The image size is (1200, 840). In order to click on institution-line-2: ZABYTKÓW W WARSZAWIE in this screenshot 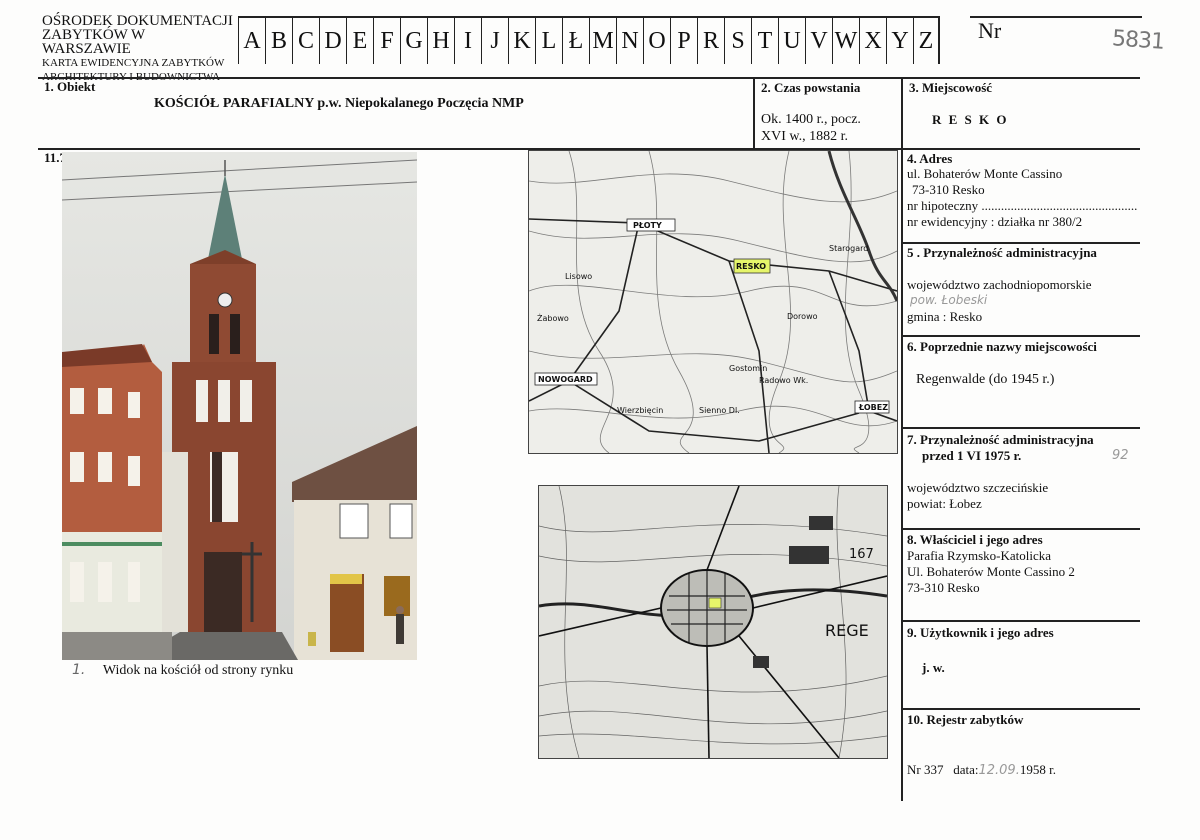, I will do `click(93, 42)`.